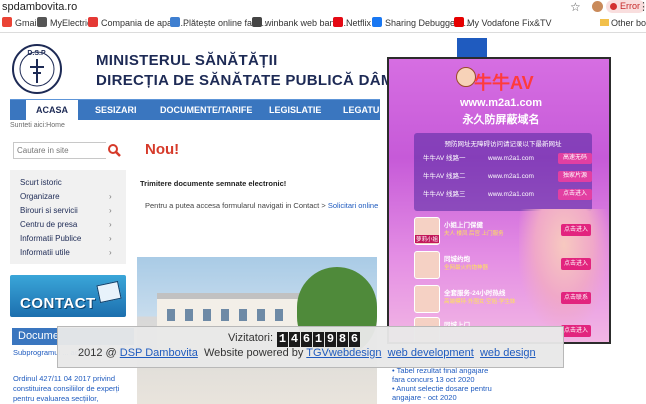 The height and width of the screenshot is (404, 646). What do you see at coordinates (504, 83) in the screenshot?
I see `ad-brand: 牛牛AV` at bounding box center [504, 83].